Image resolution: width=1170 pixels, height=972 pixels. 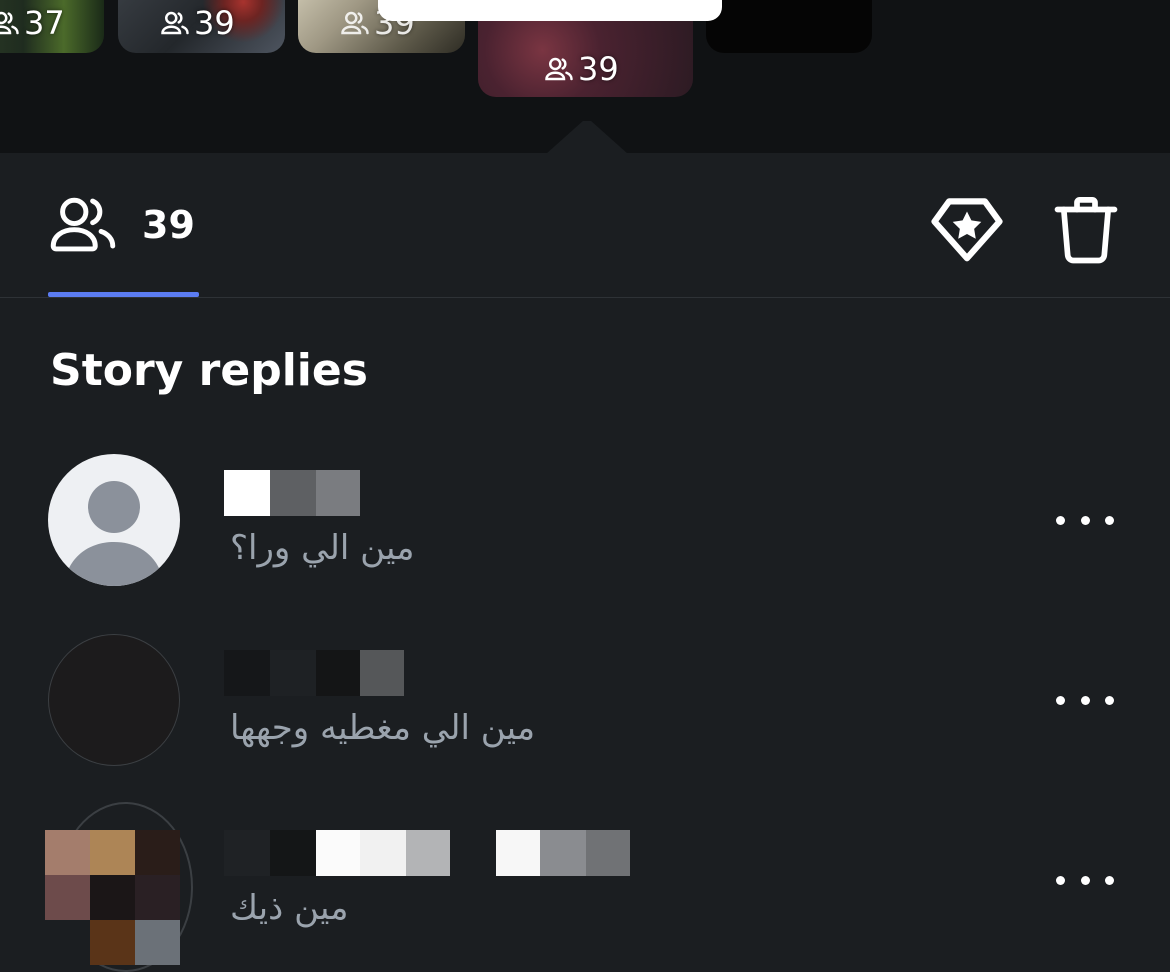 I want to click on selection-pointer, so click(x=587, y=137).